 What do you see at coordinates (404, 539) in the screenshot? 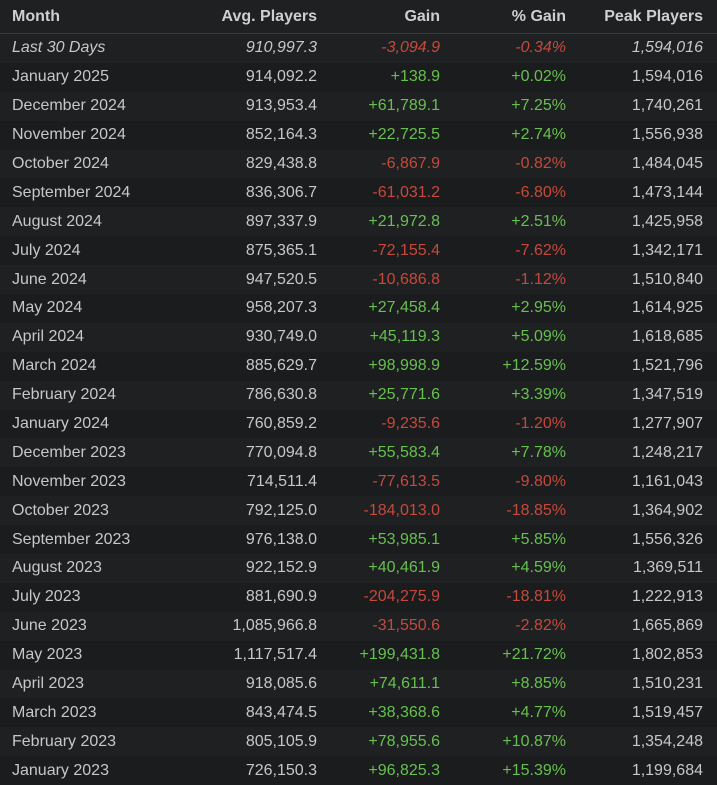
I see `row-gain: +53,985.1` at bounding box center [404, 539].